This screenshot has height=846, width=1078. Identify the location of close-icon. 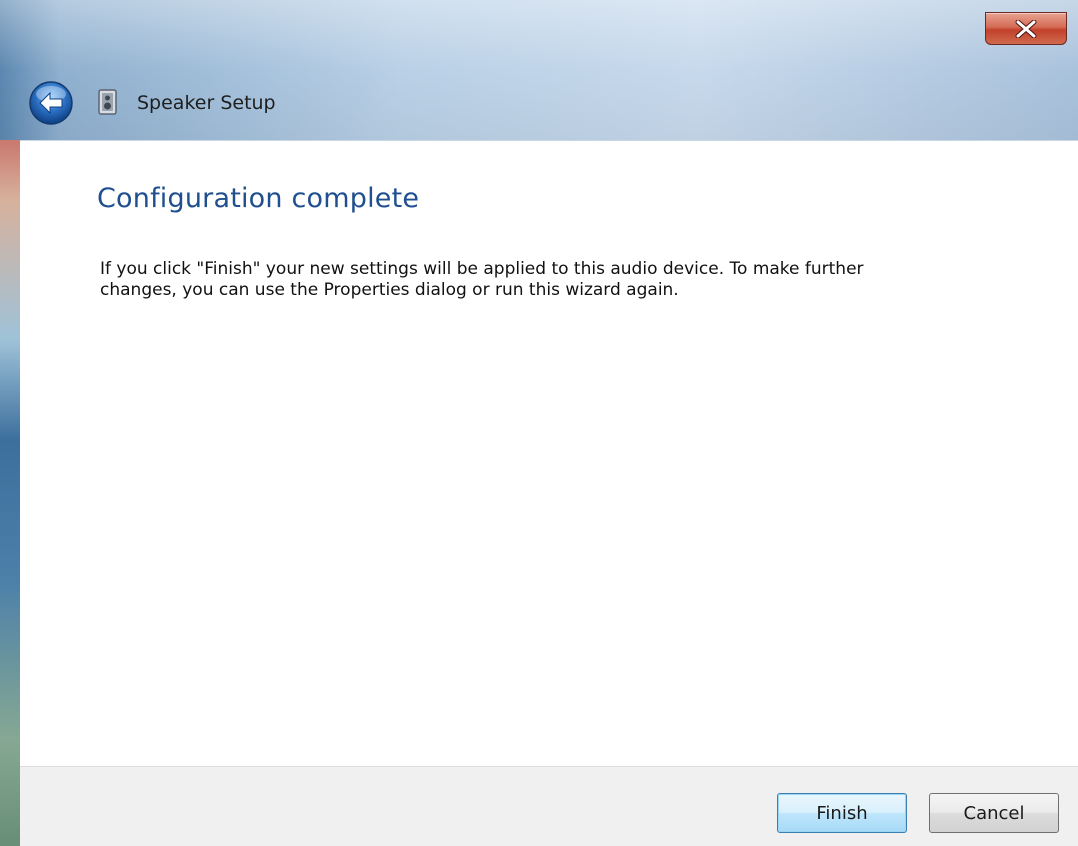
(1026, 28).